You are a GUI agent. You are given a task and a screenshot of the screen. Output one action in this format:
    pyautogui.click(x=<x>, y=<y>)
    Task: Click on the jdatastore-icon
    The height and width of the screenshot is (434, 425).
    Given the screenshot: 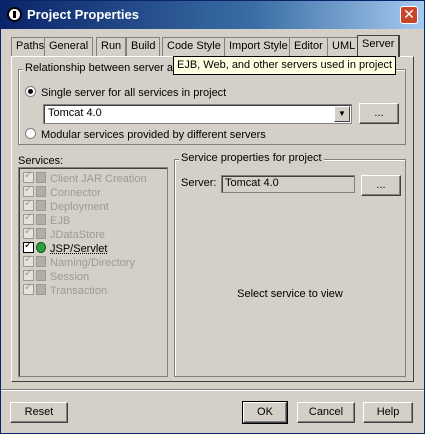 What is the action you would take?
    pyautogui.click(x=41, y=233)
    